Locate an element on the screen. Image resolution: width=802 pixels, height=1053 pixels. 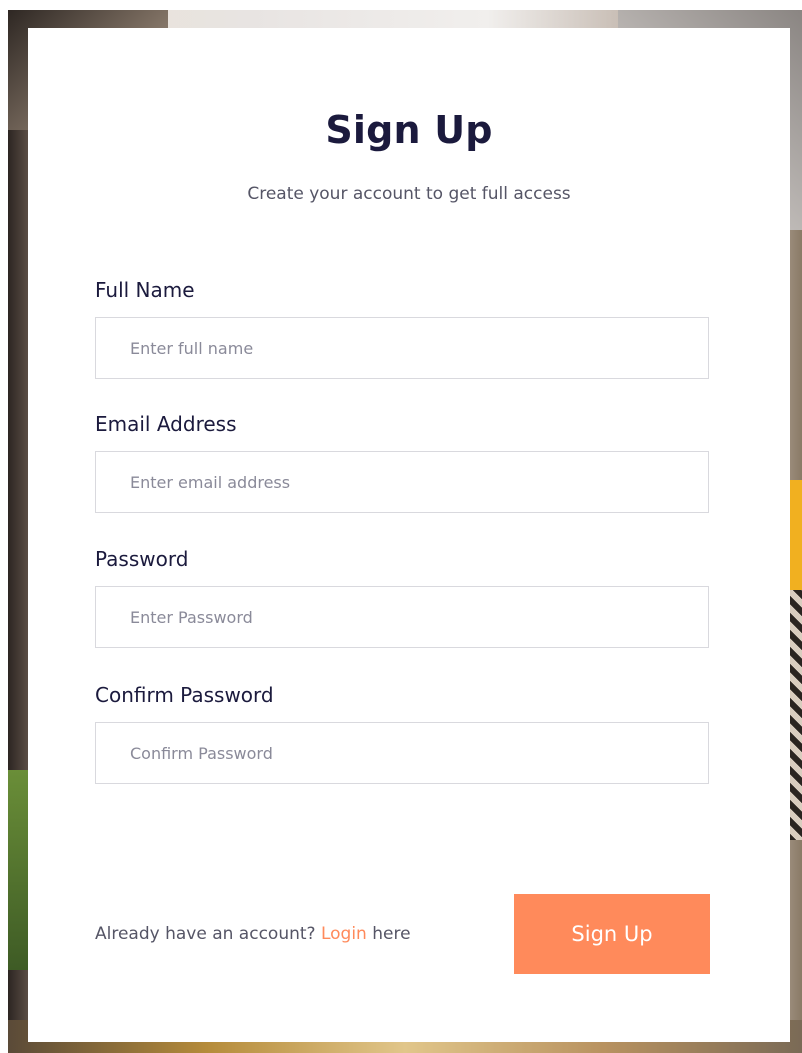
confirm-password-input is located at coordinates (402, 753).